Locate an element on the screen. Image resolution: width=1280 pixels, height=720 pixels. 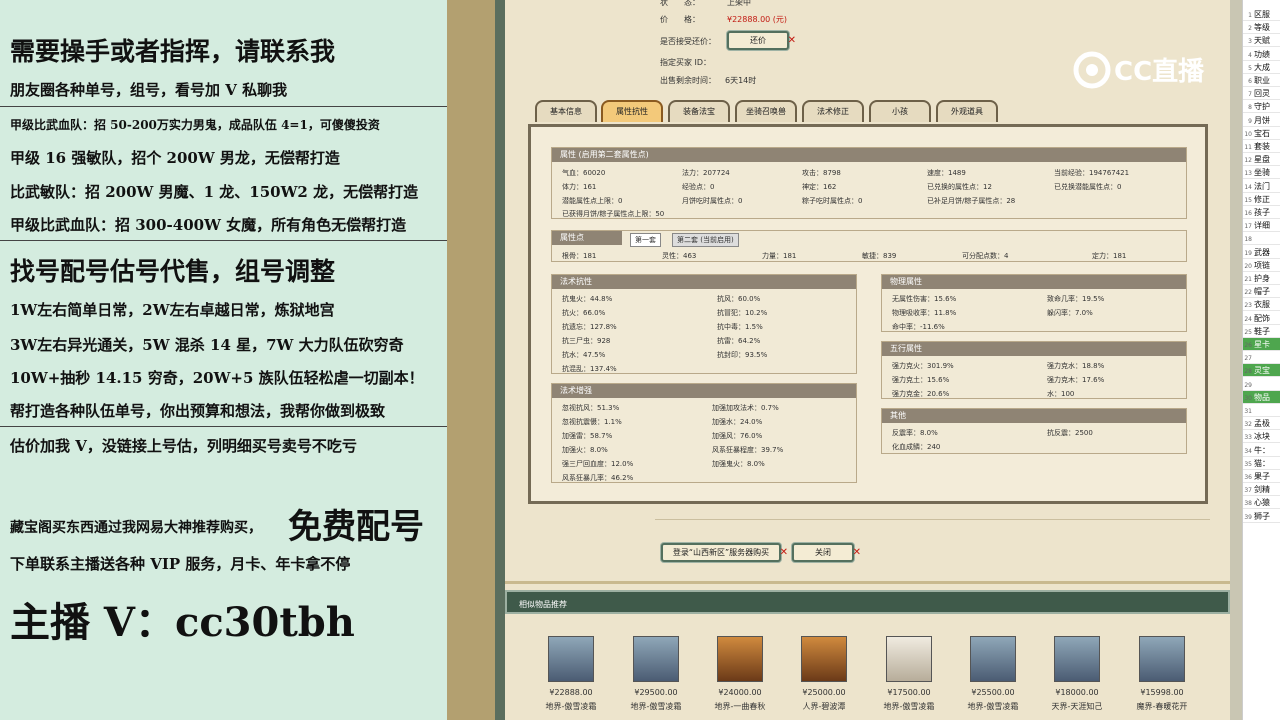
item-price: ¥25500.00 is located at coordinates (993, 692).